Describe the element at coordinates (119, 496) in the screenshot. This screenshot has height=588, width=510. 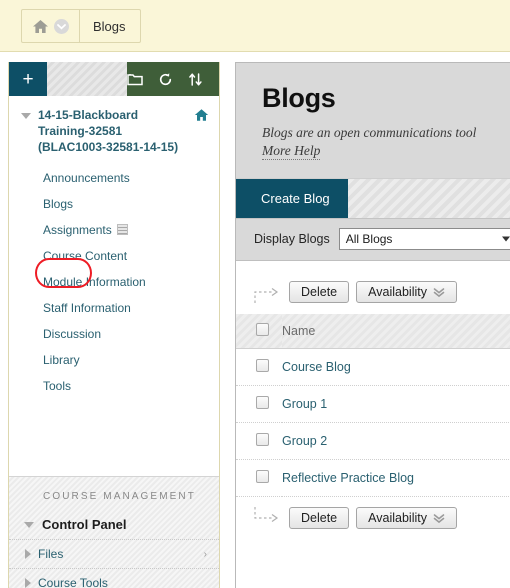
I see `course-management-heading: COURSE MANAGEMENT` at that location.